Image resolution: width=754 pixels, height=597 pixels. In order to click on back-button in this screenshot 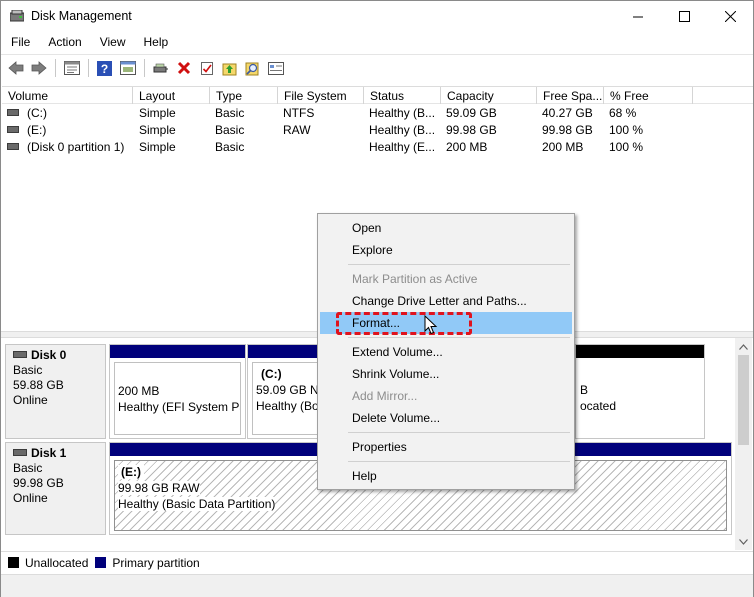, I will do `click(15, 68)`.